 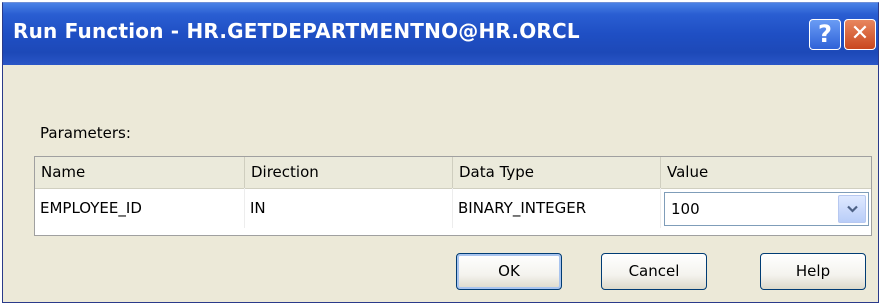 What do you see at coordinates (349, 172) in the screenshot?
I see `column-header-direction: Direction` at bounding box center [349, 172].